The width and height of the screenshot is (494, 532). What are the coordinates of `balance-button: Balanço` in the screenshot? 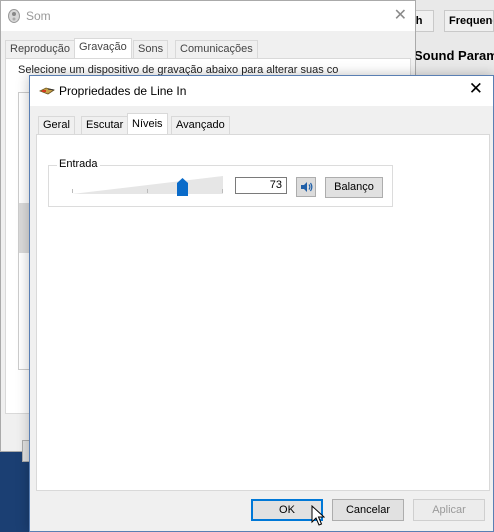 It's located at (354, 187).